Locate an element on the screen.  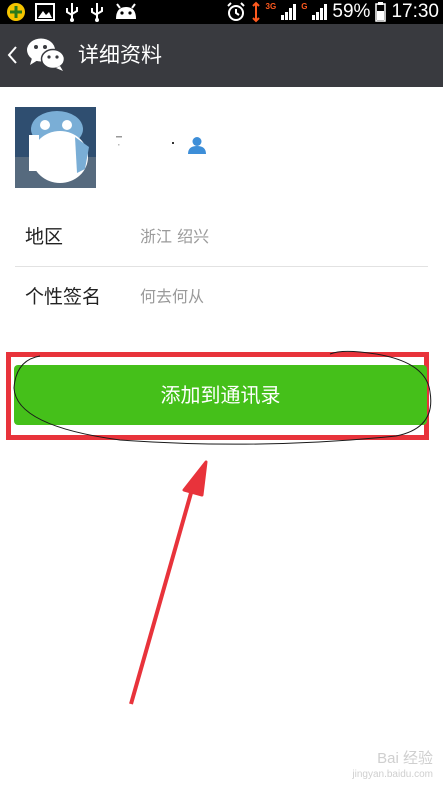
watermark-subtext: jingyan.baidu.com is located at coordinates (392, 774).